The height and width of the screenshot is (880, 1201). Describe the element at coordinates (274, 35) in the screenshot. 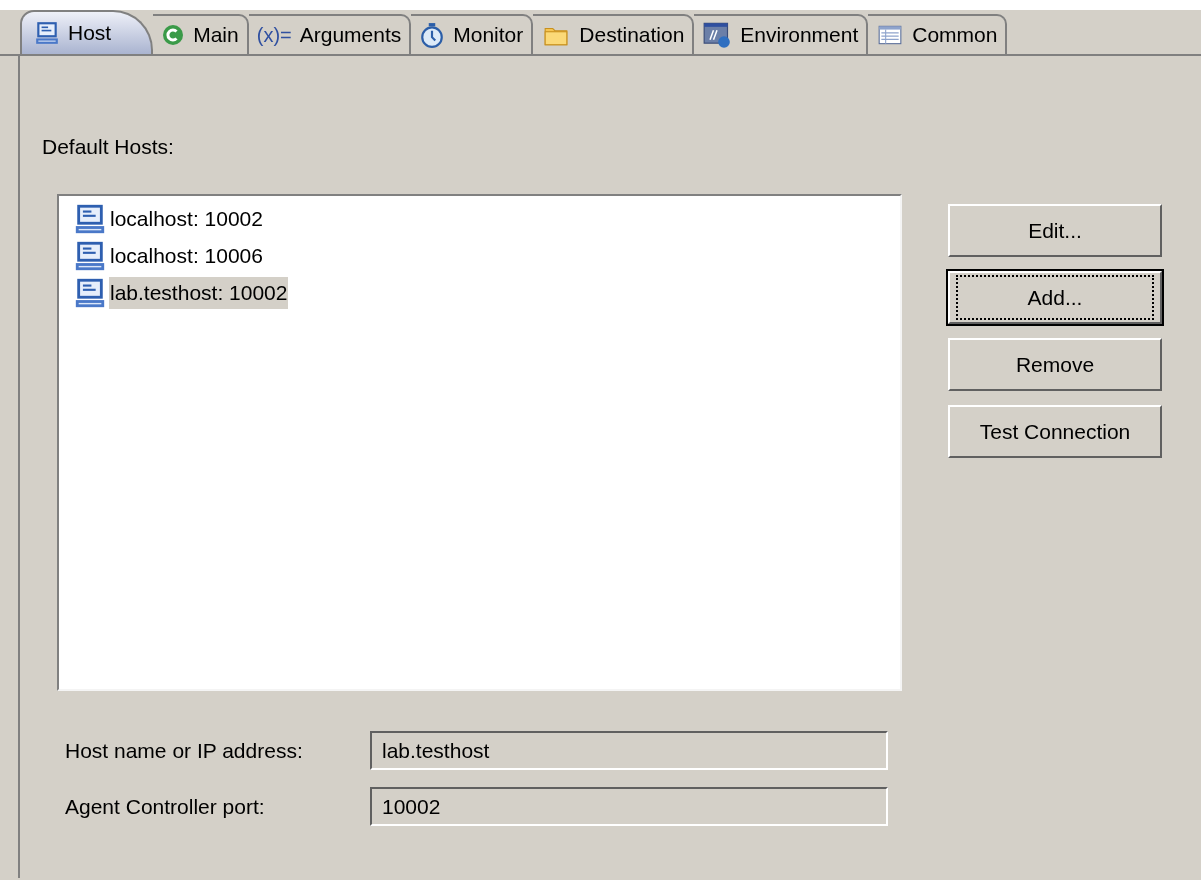

I see `arguments-icon: (x)=` at that location.